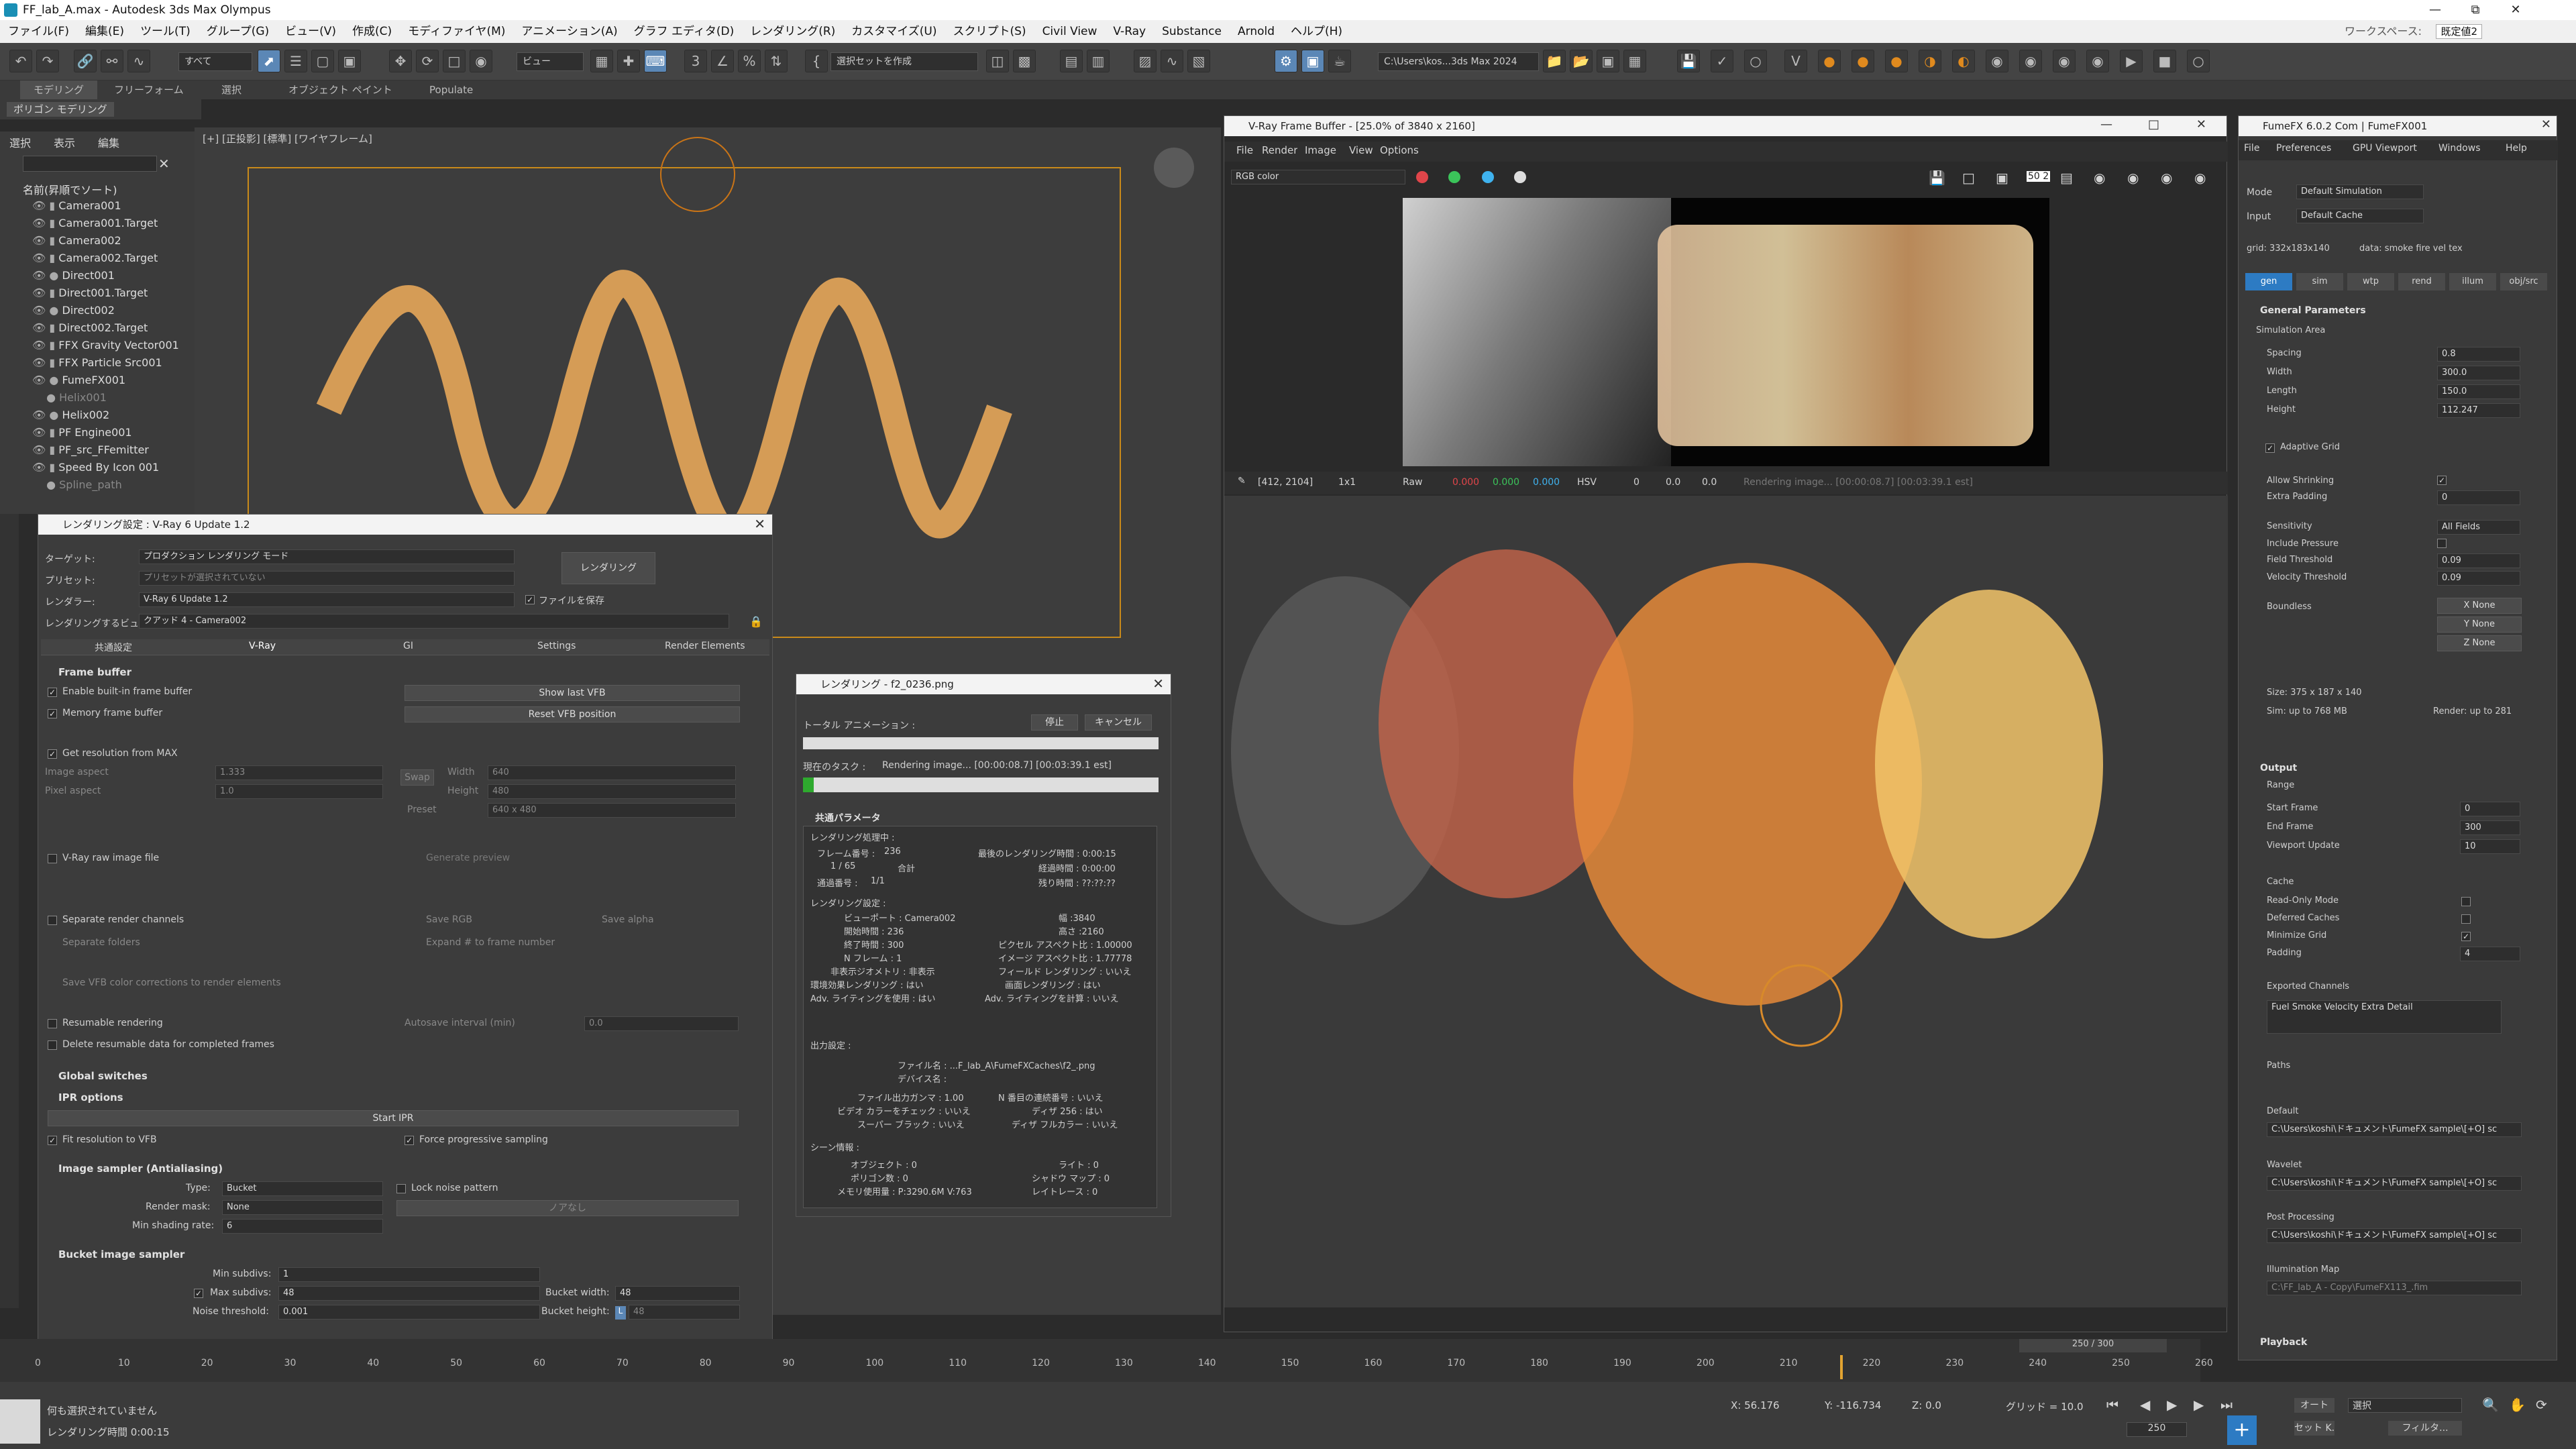 This screenshot has width=2576, height=1449. I want to click on image-sampler-section: Image sampler (Antialiasing), so click(140, 1169).